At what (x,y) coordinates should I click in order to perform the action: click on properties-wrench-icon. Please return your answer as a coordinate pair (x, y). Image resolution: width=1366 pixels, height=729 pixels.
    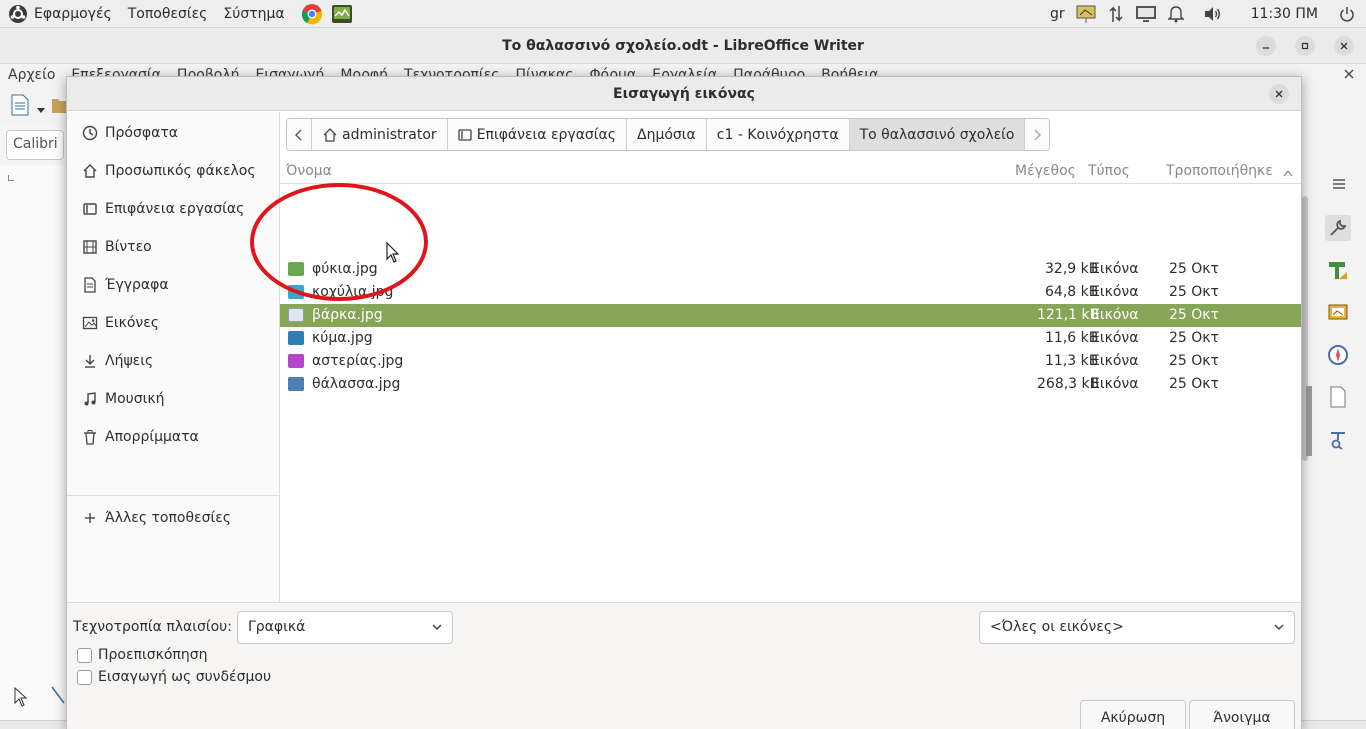
    Looking at the image, I should click on (1338, 228).